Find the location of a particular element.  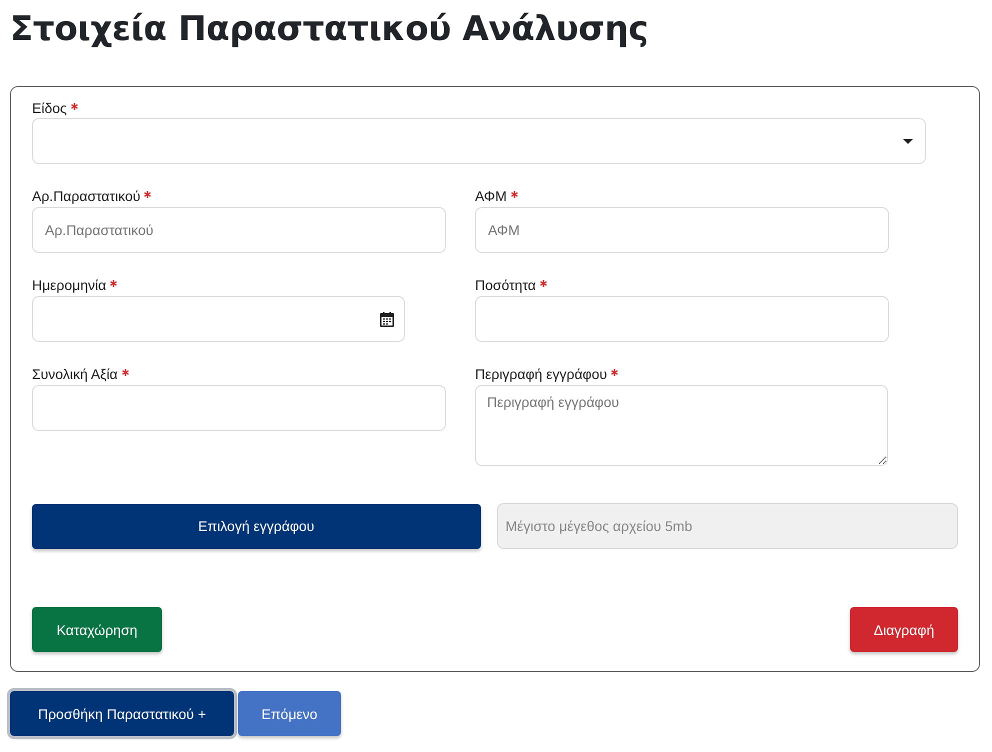

delete-button: Διαγραφή is located at coordinates (904, 629).